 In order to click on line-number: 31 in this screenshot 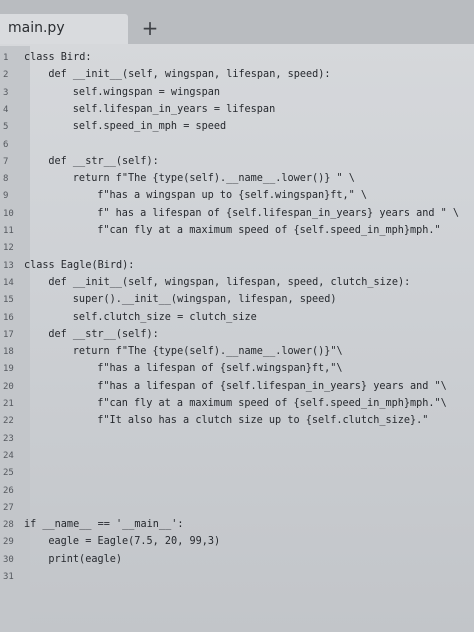, I will do `click(8, 577)`.